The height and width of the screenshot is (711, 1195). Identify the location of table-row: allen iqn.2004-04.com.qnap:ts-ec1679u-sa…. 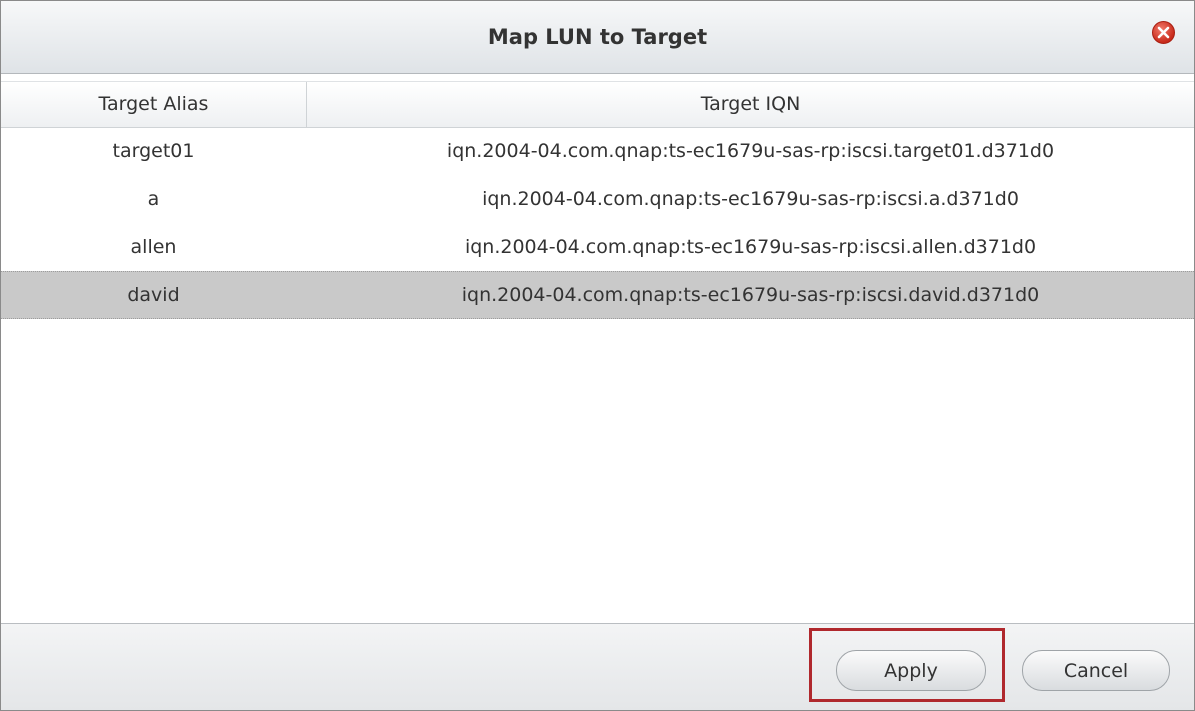
(597, 247).